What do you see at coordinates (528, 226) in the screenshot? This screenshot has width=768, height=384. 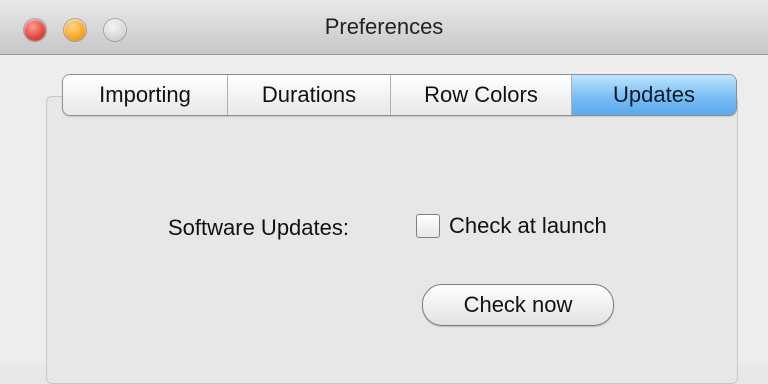 I see `check-at-launch-label: Check at launch` at bounding box center [528, 226].